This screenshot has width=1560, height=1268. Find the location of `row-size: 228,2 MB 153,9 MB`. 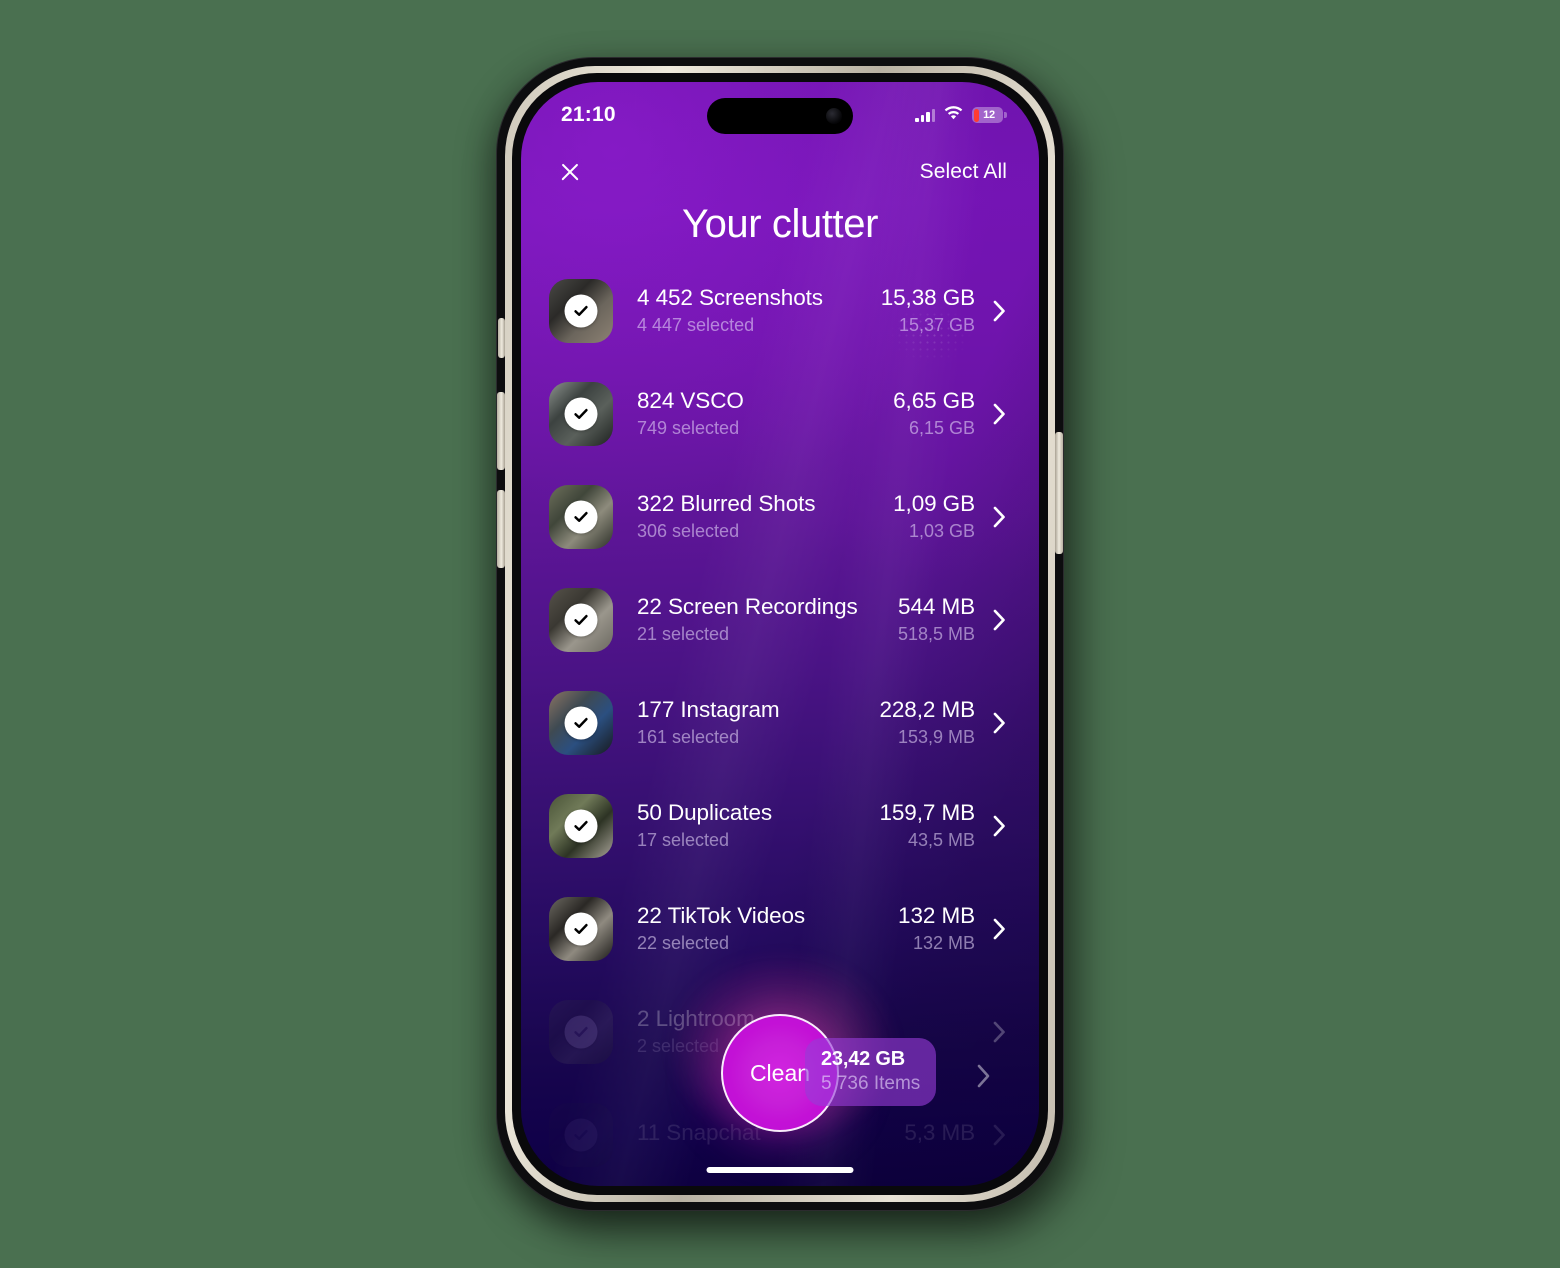

row-size: 228,2 MB 153,9 MB is located at coordinates (927, 723).